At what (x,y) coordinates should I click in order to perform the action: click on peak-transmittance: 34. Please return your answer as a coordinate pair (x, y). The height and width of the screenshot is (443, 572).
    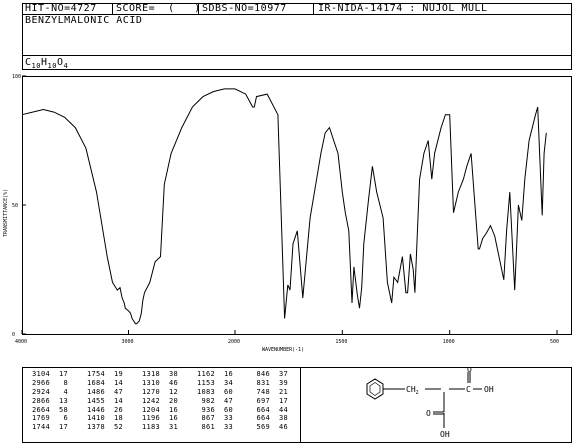
    Looking at the image, I should click on (228, 382).